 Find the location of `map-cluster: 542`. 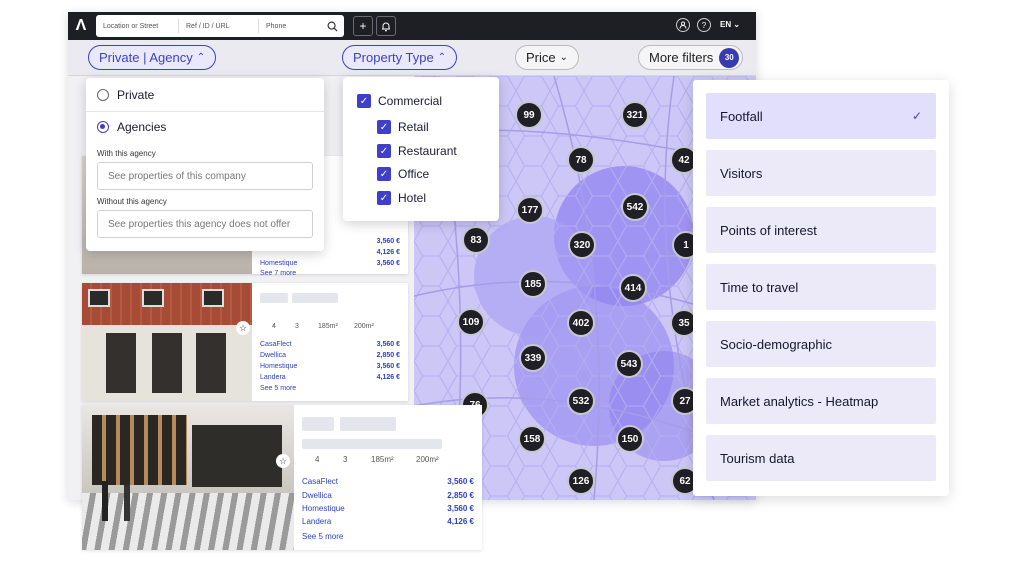

map-cluster: 542 is located at coordinates (635, 207).